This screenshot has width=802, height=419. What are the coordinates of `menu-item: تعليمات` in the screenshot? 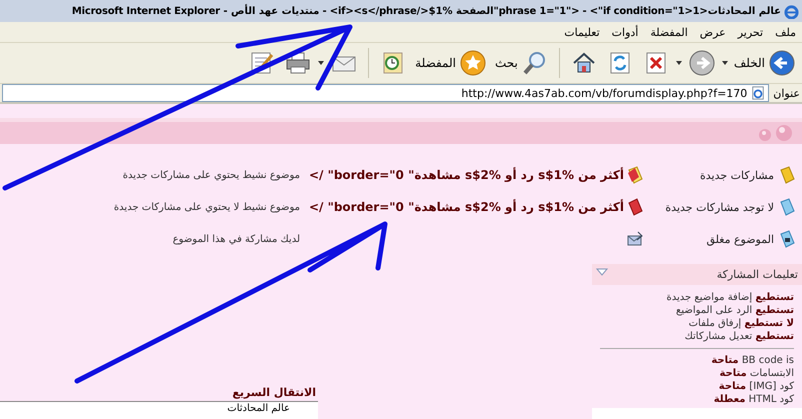 It's located at (582, 32).